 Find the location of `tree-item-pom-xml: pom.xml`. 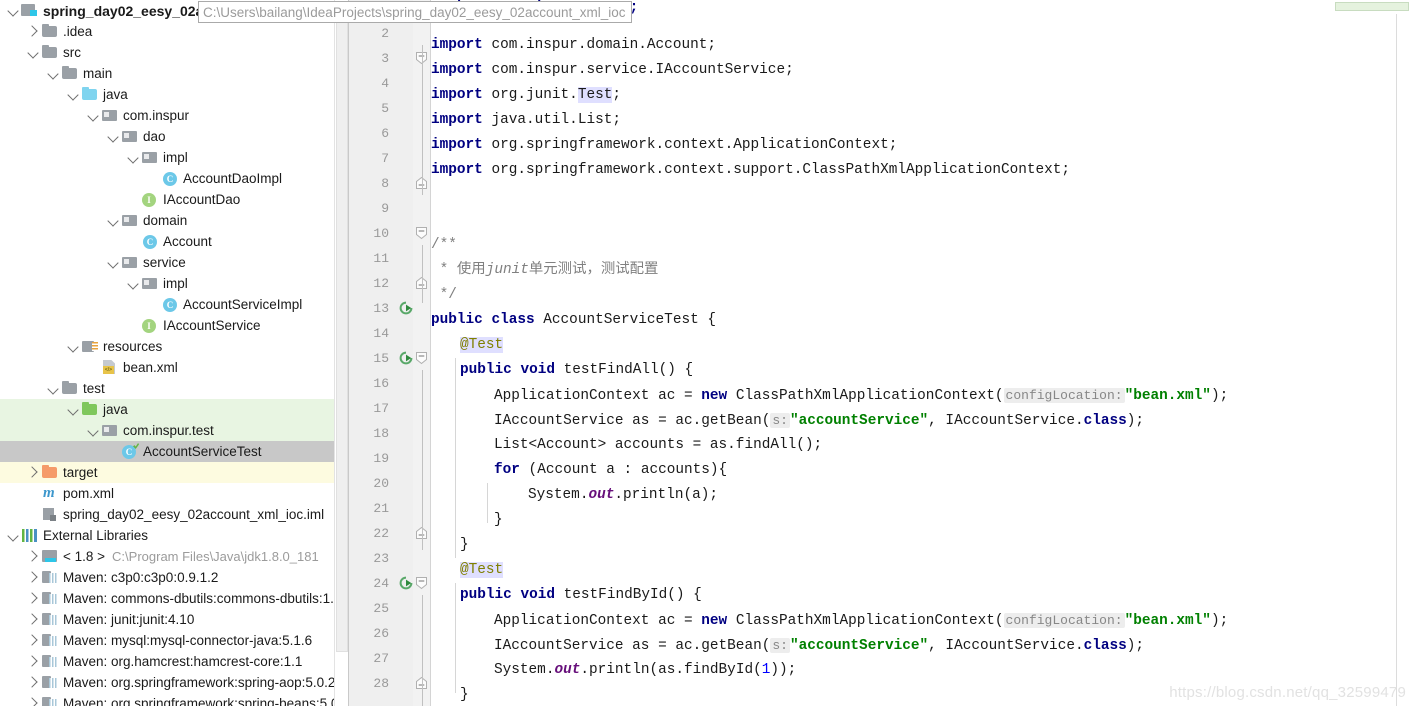

tree-item-pom-xml: pom.xml is located at coordinates (174, 493).